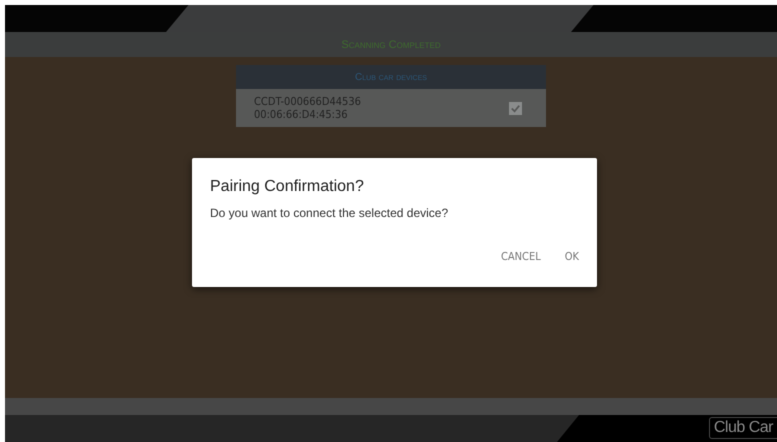 This screenshot has height=442, width=777. I want to click on dialog-button: CANCEL, so click(520, 256).